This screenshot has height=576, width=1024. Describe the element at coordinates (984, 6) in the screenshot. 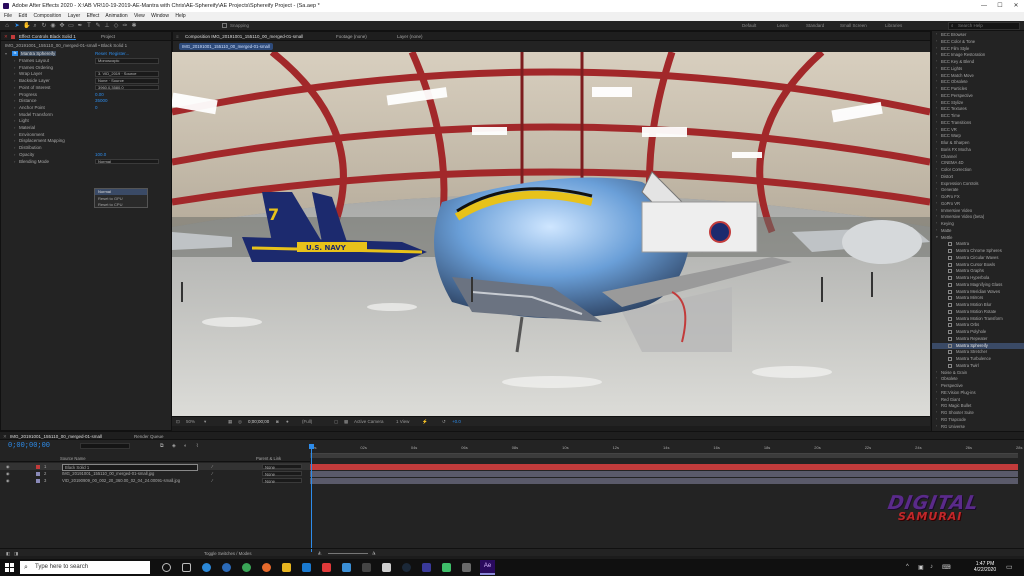

I see `minimize-button: —` at that location.